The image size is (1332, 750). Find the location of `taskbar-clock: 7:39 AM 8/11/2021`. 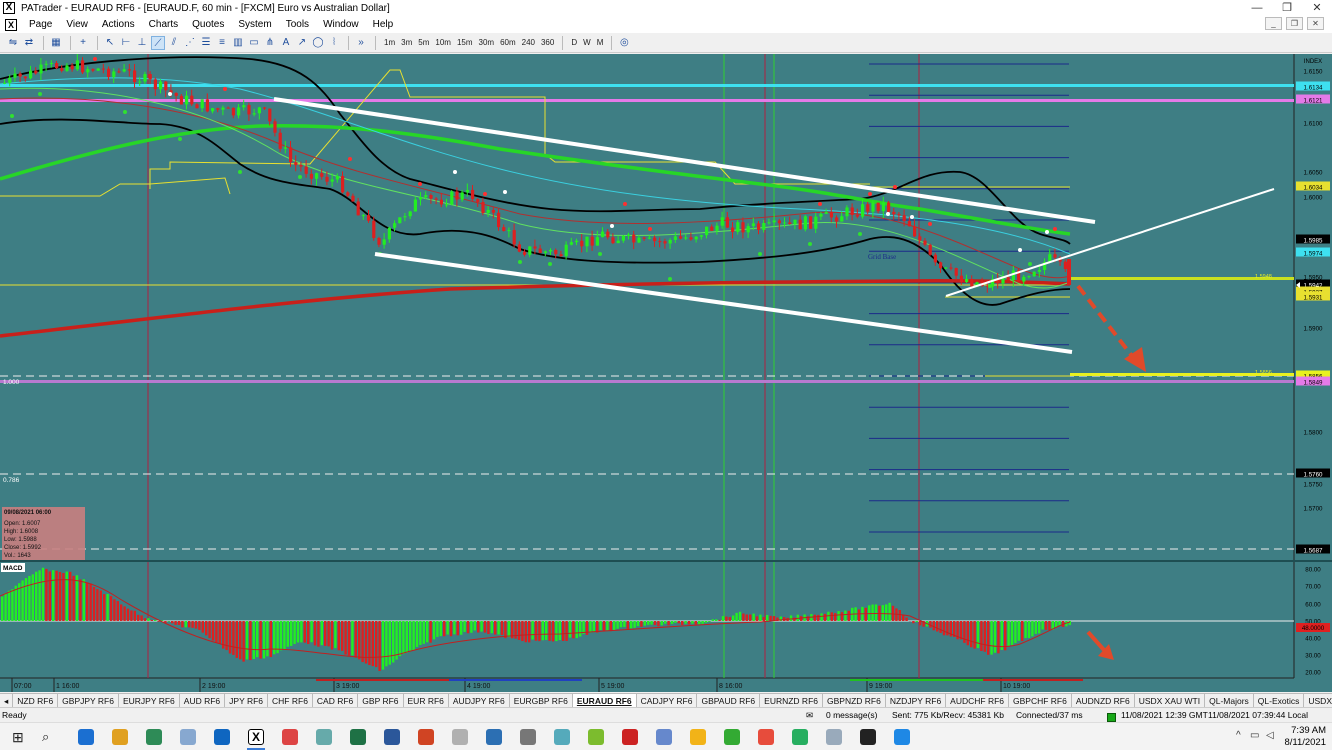

taskbar-clock: 7:39 AM 8/11/2021 is located at coordinates (1305, 737).